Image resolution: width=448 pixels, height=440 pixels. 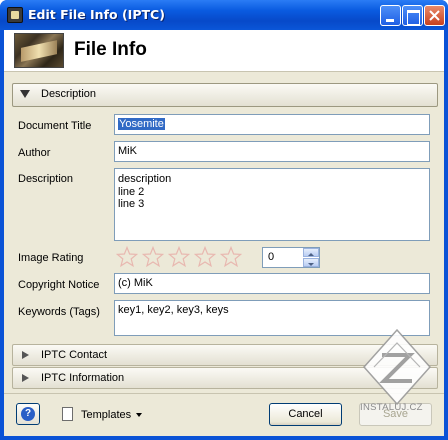 I want to click on close-button, so click(x=434, y=15).